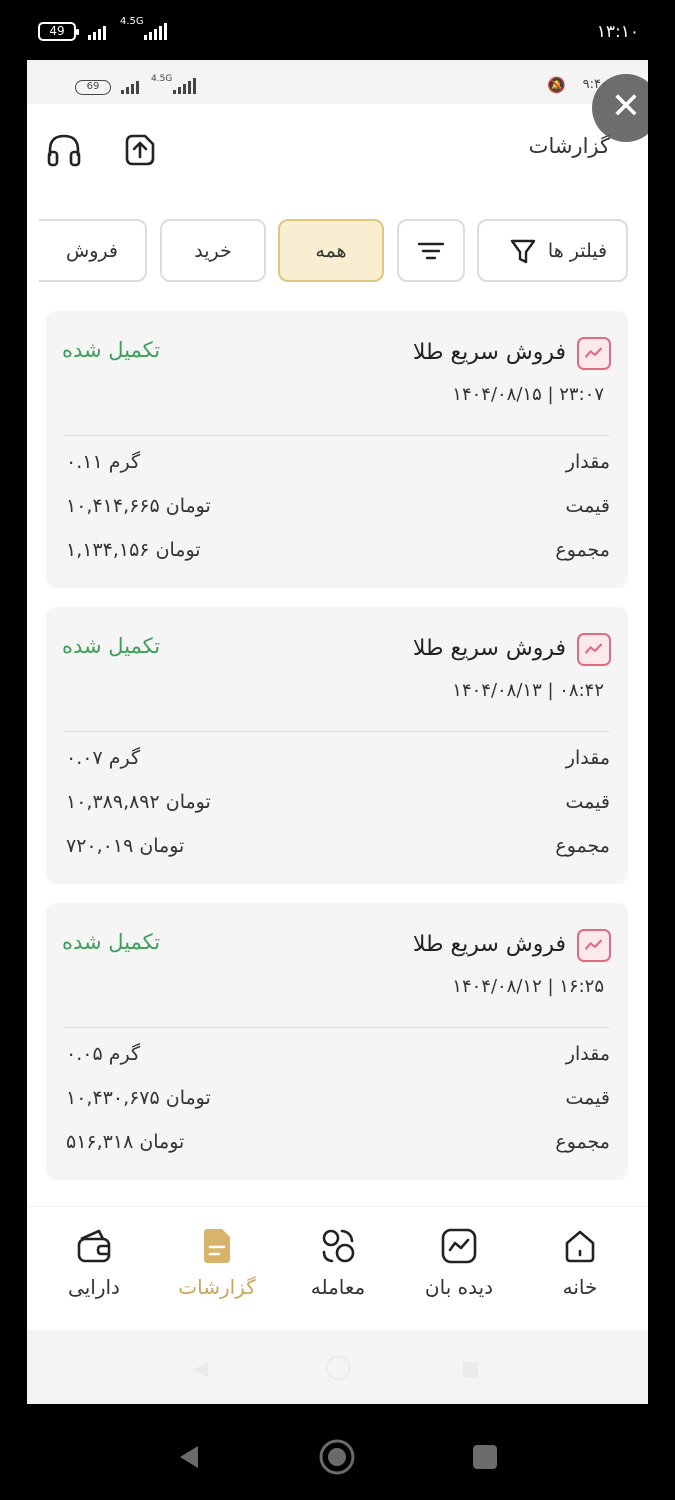 The width and height of the screenshot is (675, 1500). I want to click on device-clock: ۱۳:۱۰, so click(617, 32).